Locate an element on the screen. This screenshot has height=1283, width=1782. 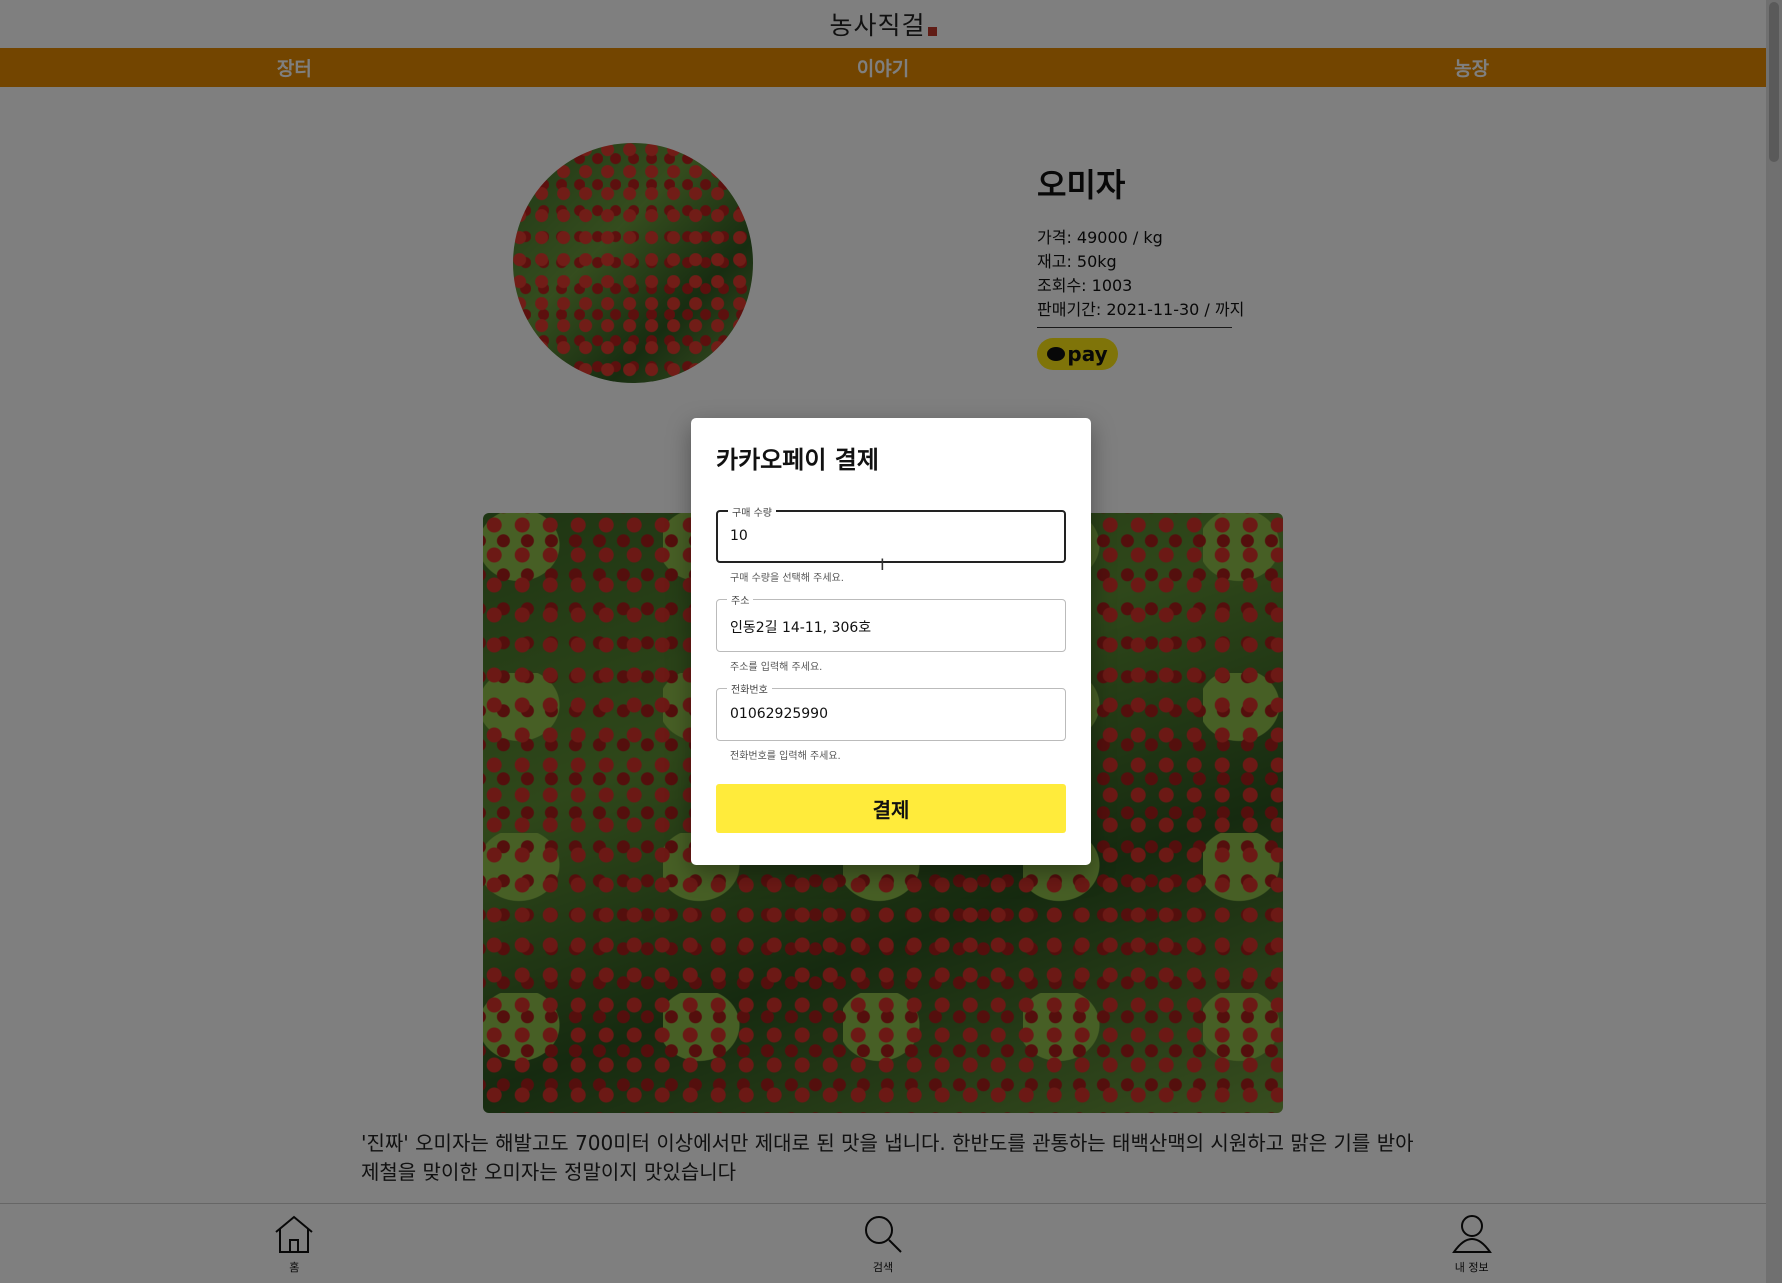
phone-label: 전화번호 is located at coordinates (749, 688).